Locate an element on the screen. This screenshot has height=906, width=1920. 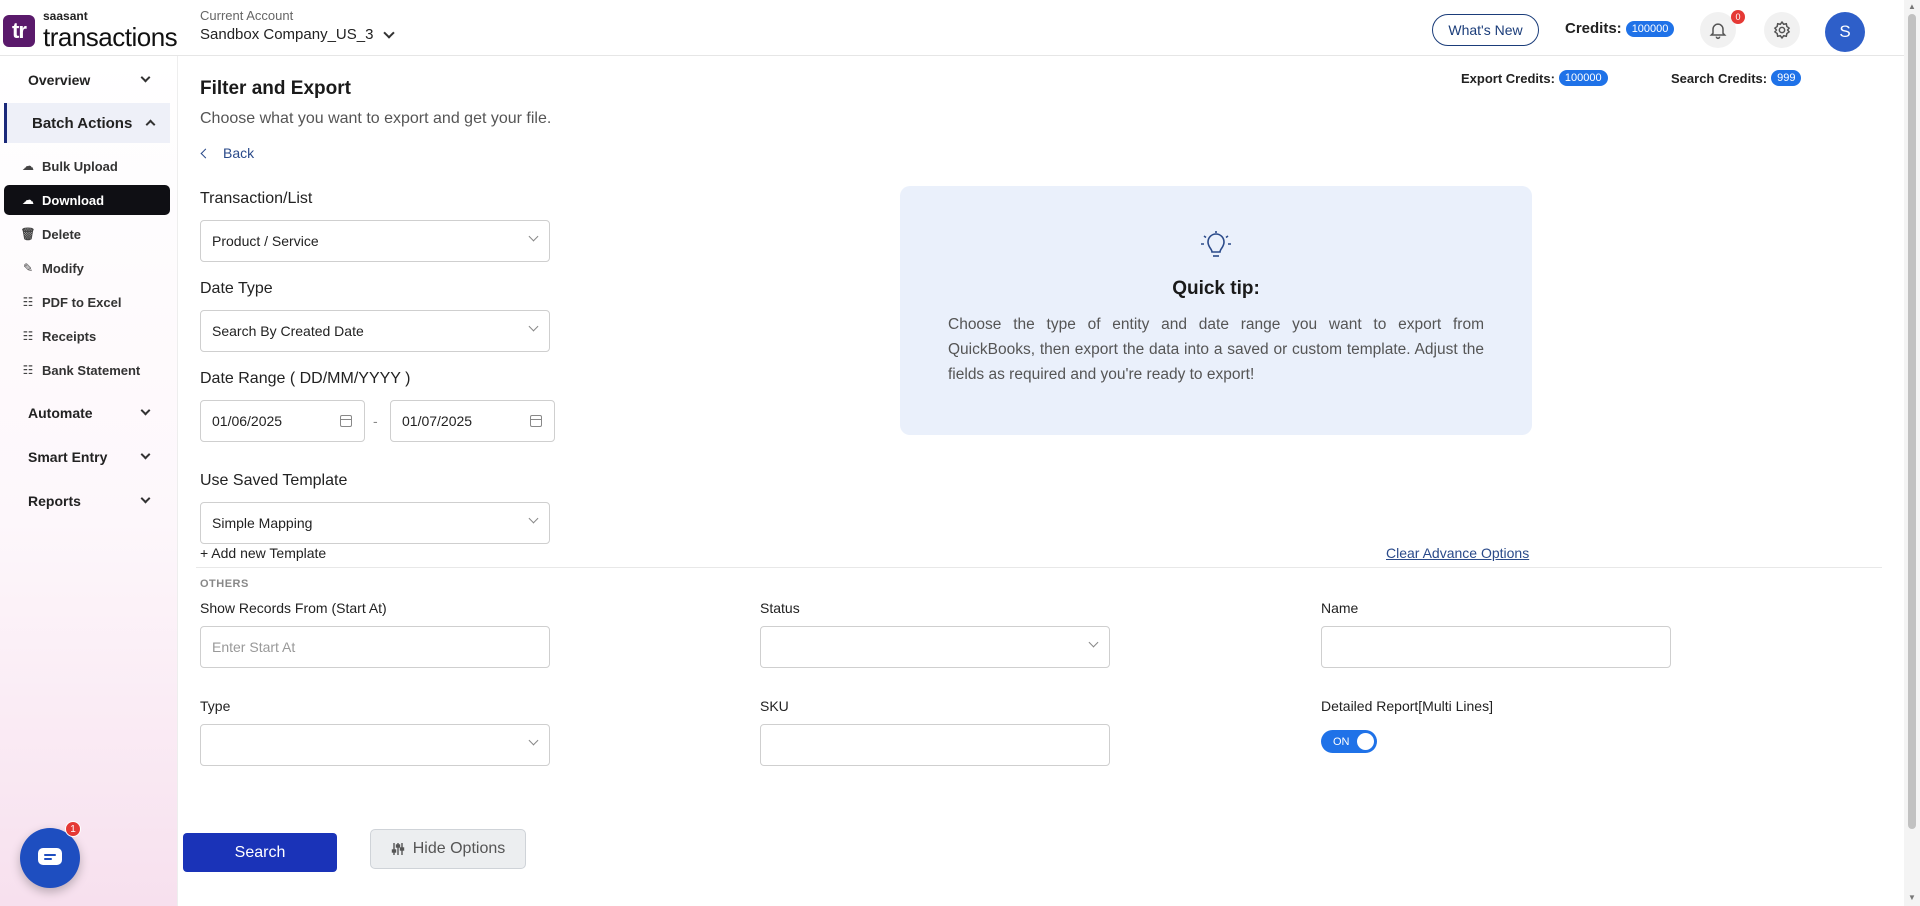
type-select is located at coordinates (375, 745).